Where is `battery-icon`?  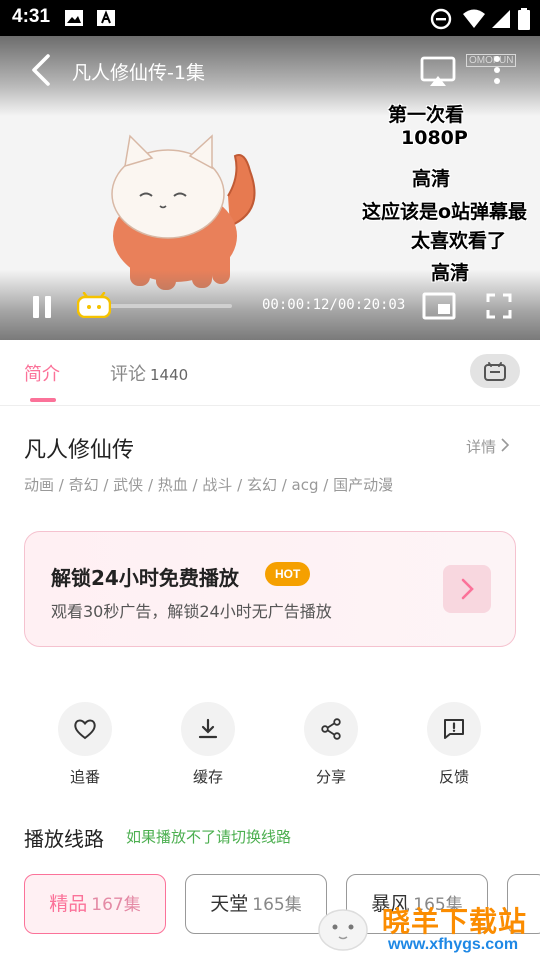
battery-icon is located at coordinates (524, 19).